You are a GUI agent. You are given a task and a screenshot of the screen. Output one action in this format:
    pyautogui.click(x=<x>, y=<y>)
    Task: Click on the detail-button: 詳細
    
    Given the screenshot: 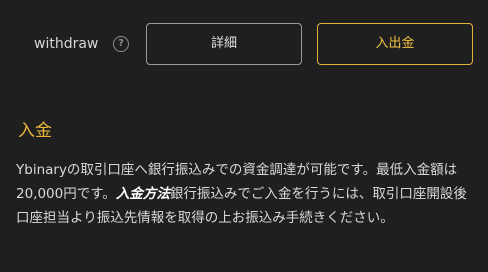 What is the action you would take?
    pyautogui.click(x=224, y=44)
    